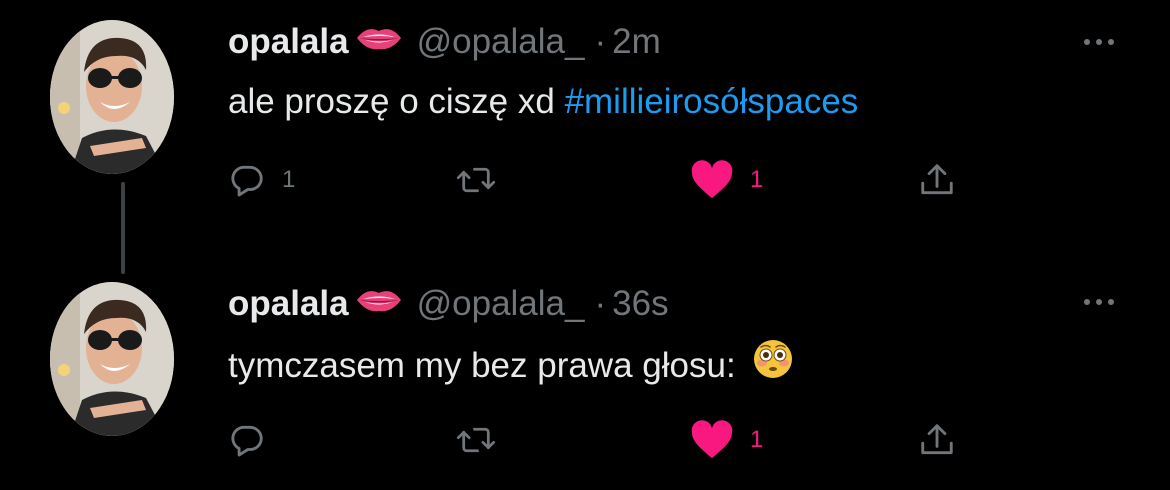 The image size is (1170, 490). I want to click on tweet-header: opalala @opalala_ · 36s, so click(448, 304).